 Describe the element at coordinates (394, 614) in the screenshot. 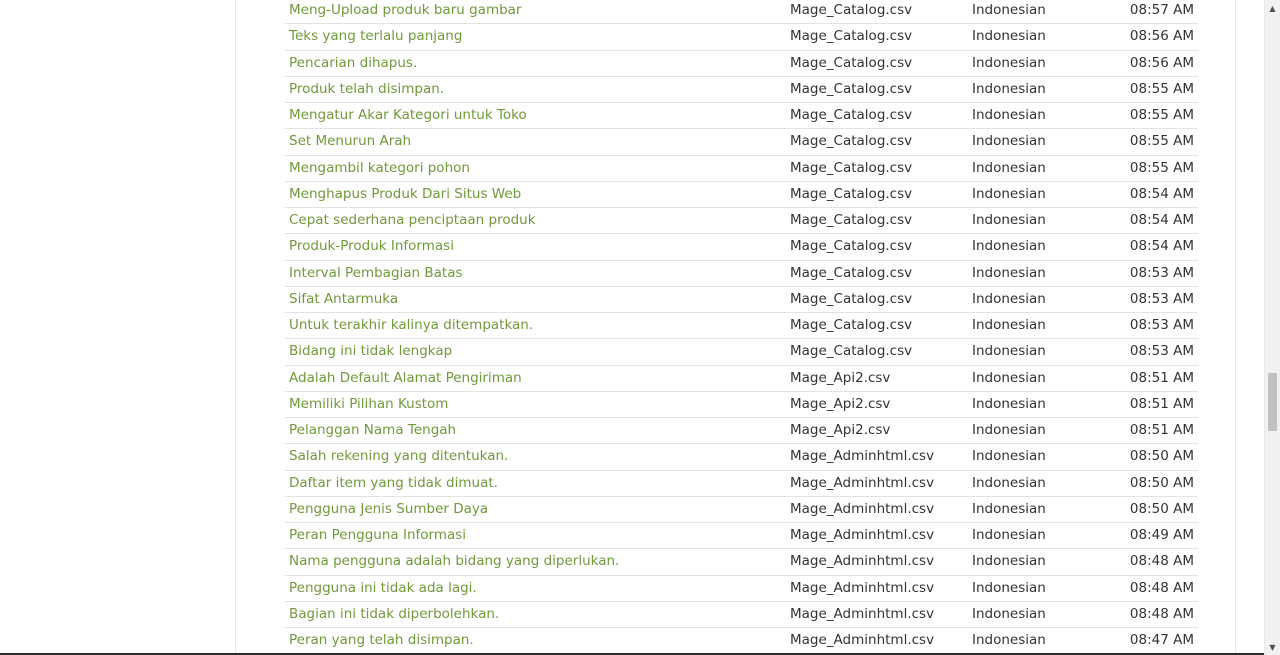

I see `translation-link: Bagian ini tidak diperbolehkan.` at that location.